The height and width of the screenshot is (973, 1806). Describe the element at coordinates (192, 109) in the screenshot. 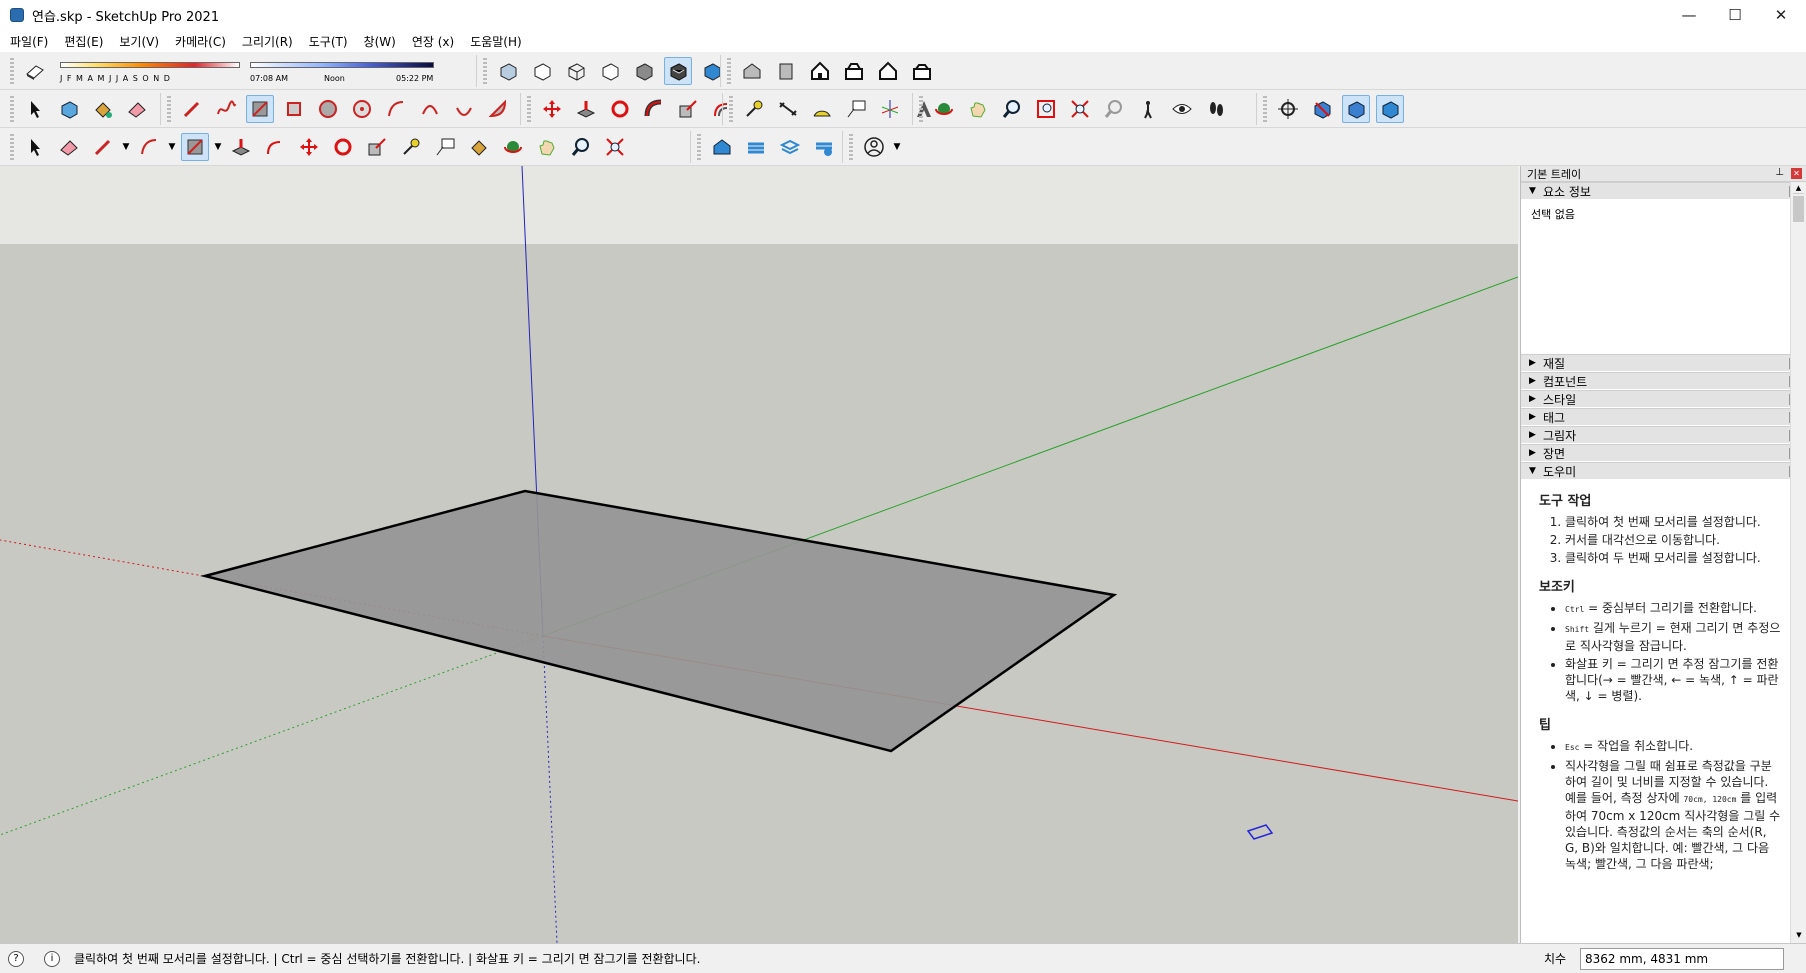

I see `line-tool` at that location.